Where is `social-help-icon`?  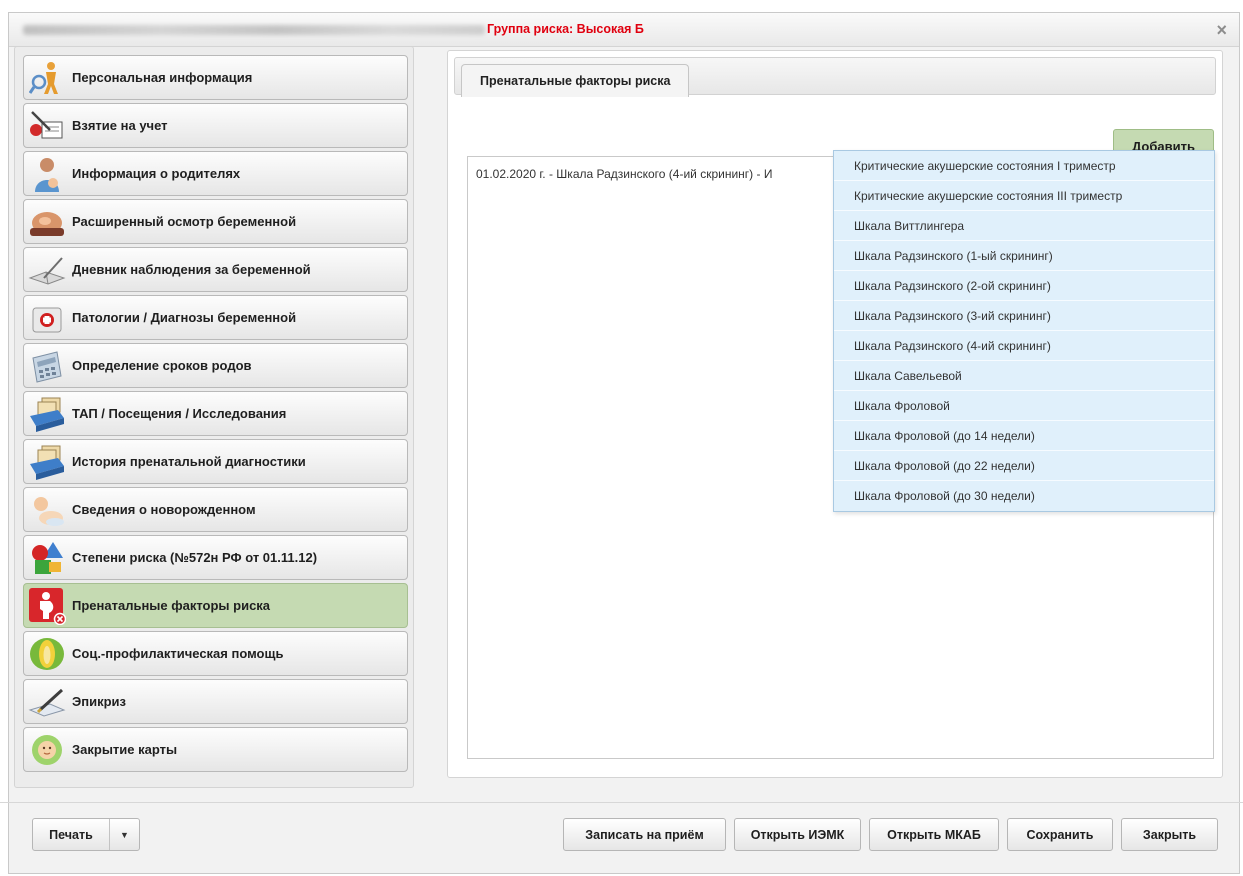 social-help-icon is located at coordinates (47, 654).